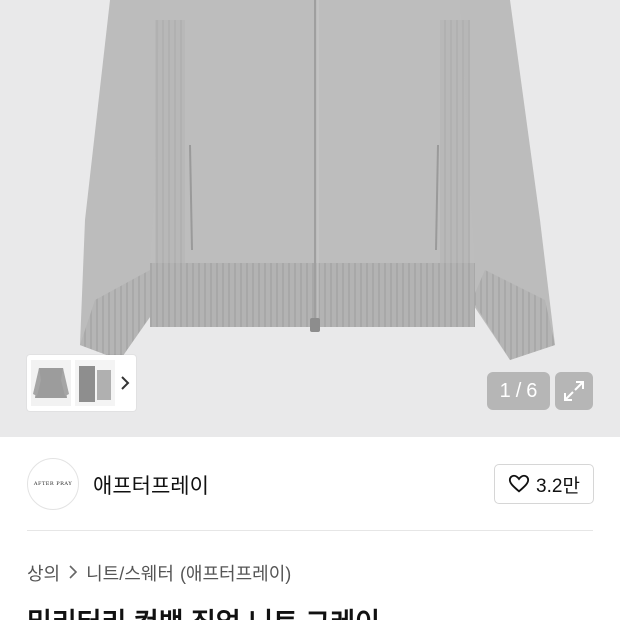 This screenshot has width=620, height=620. I want to click on expand-button, so click(574, 391).